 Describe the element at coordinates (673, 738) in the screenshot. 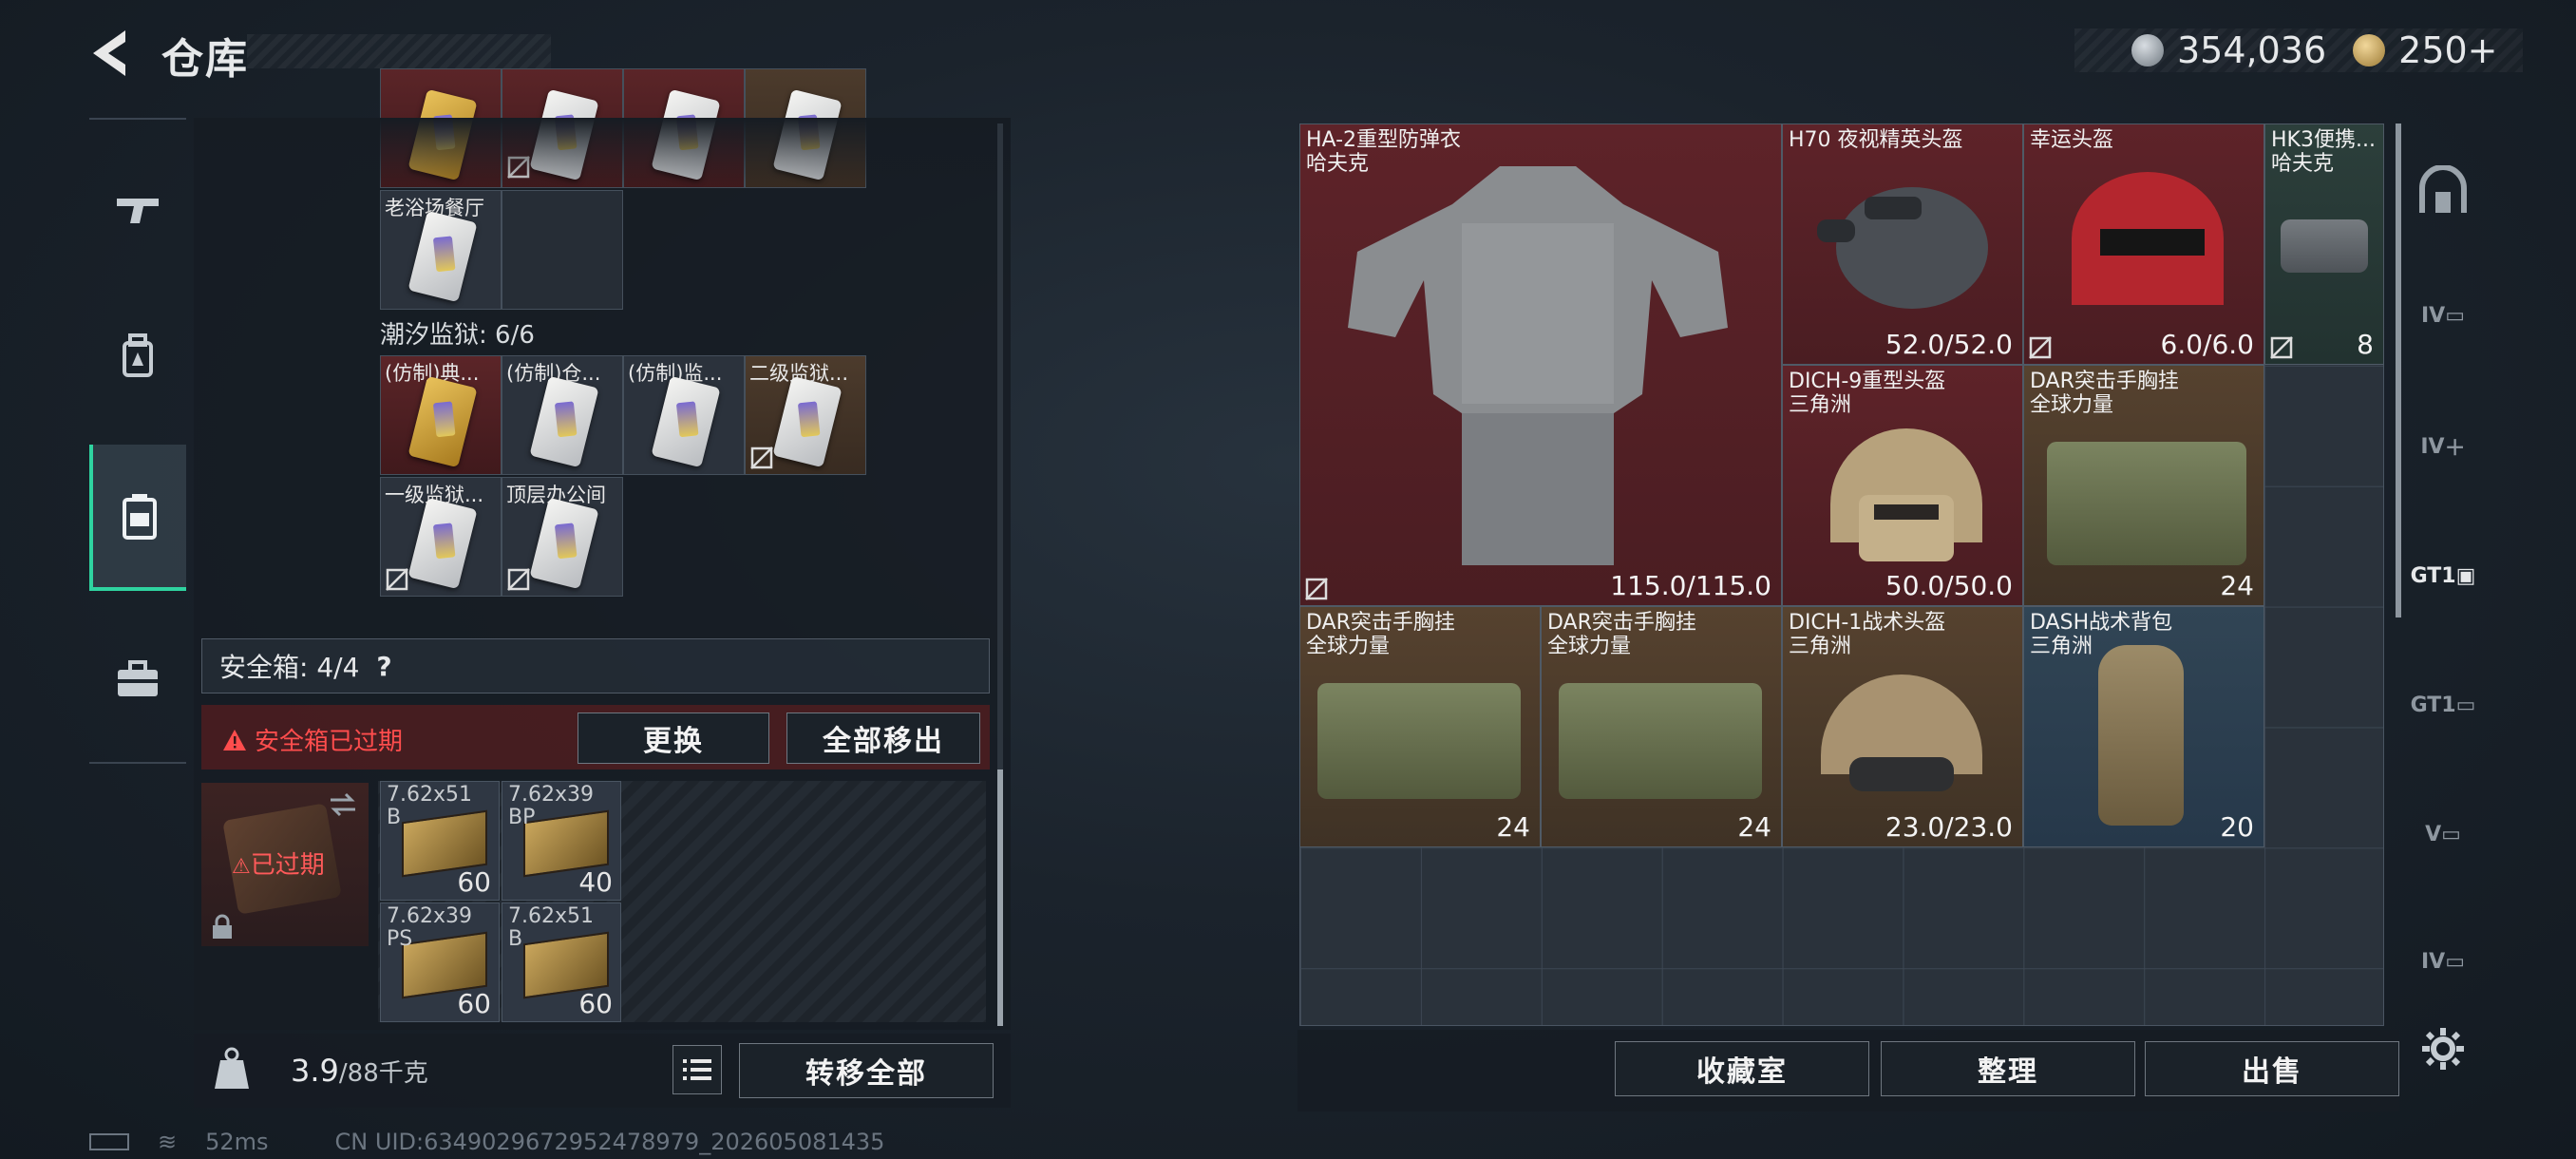

I see `replace-button: 更换` at that location.